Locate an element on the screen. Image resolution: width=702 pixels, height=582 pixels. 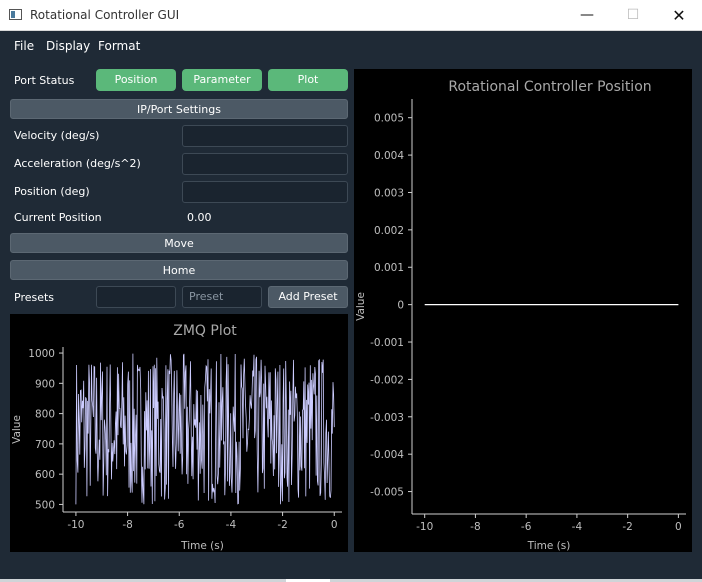
velocity-label: Velocity (deg/s) is located at coordinates (57, 135).